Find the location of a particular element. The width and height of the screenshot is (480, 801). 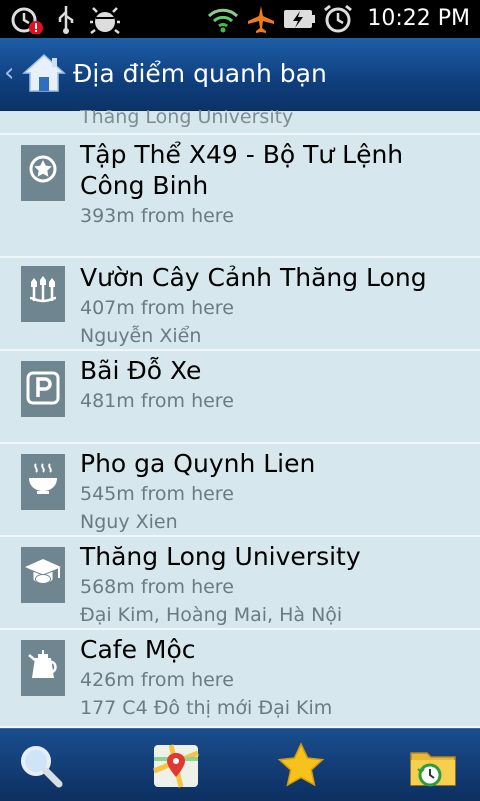

list-item-distance: 545m from here is located at coordinates (157, 494).